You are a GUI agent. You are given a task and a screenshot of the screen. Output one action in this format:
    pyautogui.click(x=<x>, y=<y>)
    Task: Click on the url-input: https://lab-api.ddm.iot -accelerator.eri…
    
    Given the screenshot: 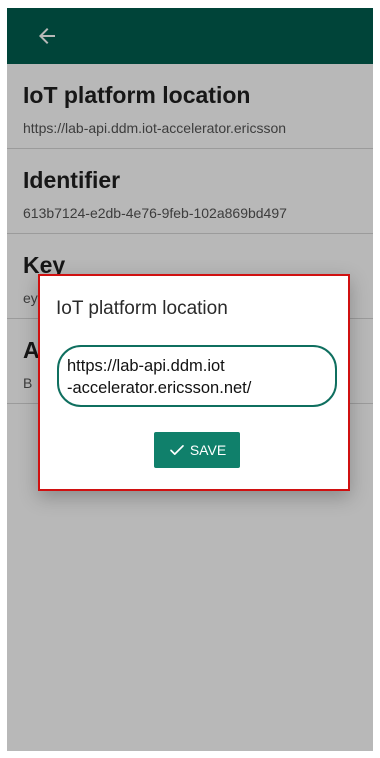 What is the action you would take?
    pyautogui.click(x=197, y=376)
    